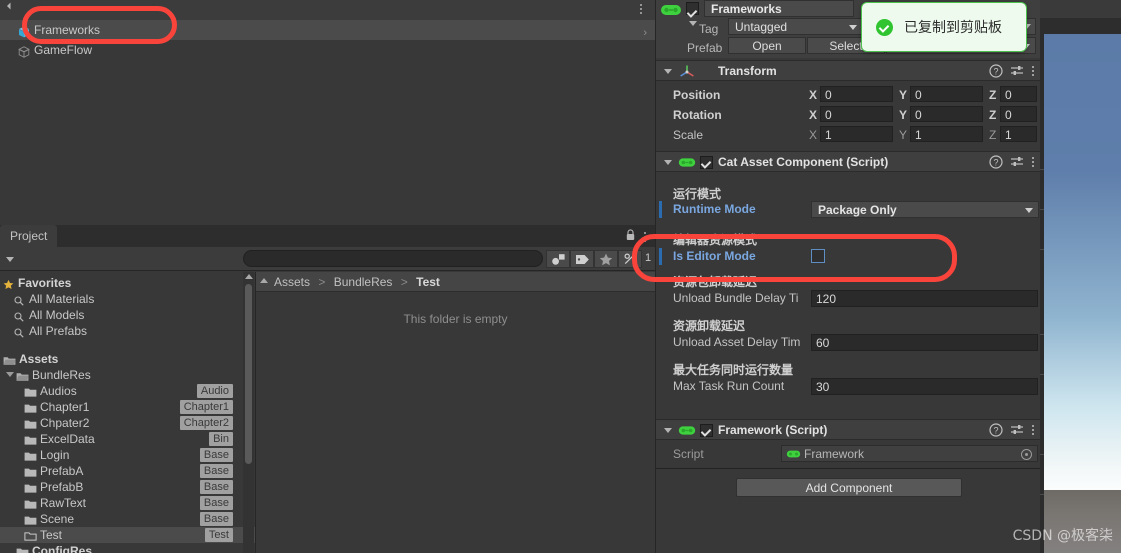 This screenshot has height=553, width=1121. What do you see at coordinates (671, 10) in the screenshot?
I see `gameobject-prefab-icon` at bounding box center [671, 10].